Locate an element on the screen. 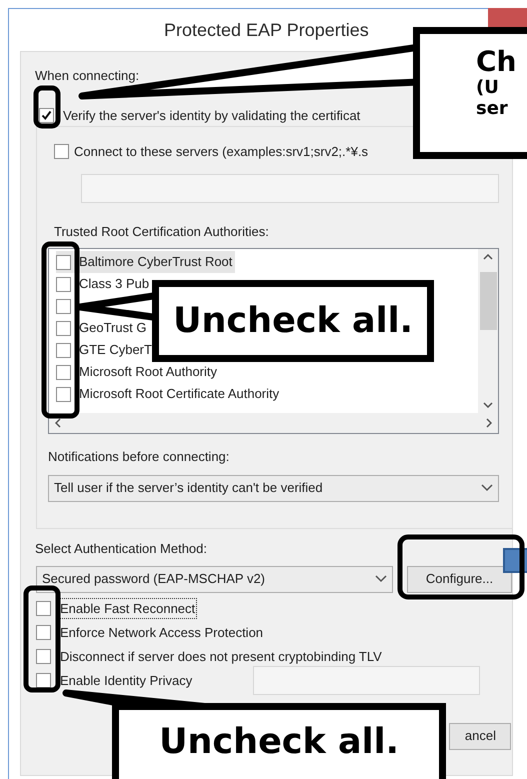 The image size is (527, 779). checkbox-label: Enforce Network Access Protection is located at coordinates (161, 633).